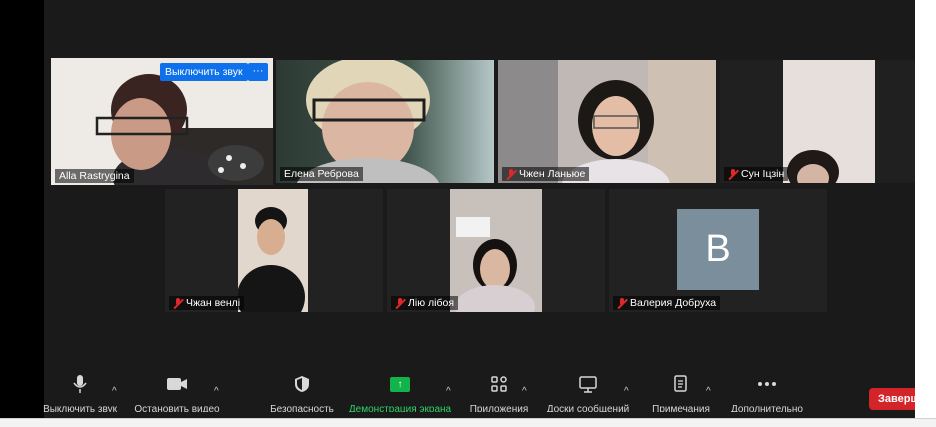  What do you see at coordinates (177, 392) in the screenshot?
I see `video-button: Остановить видео` at bounding box center [177, 392].